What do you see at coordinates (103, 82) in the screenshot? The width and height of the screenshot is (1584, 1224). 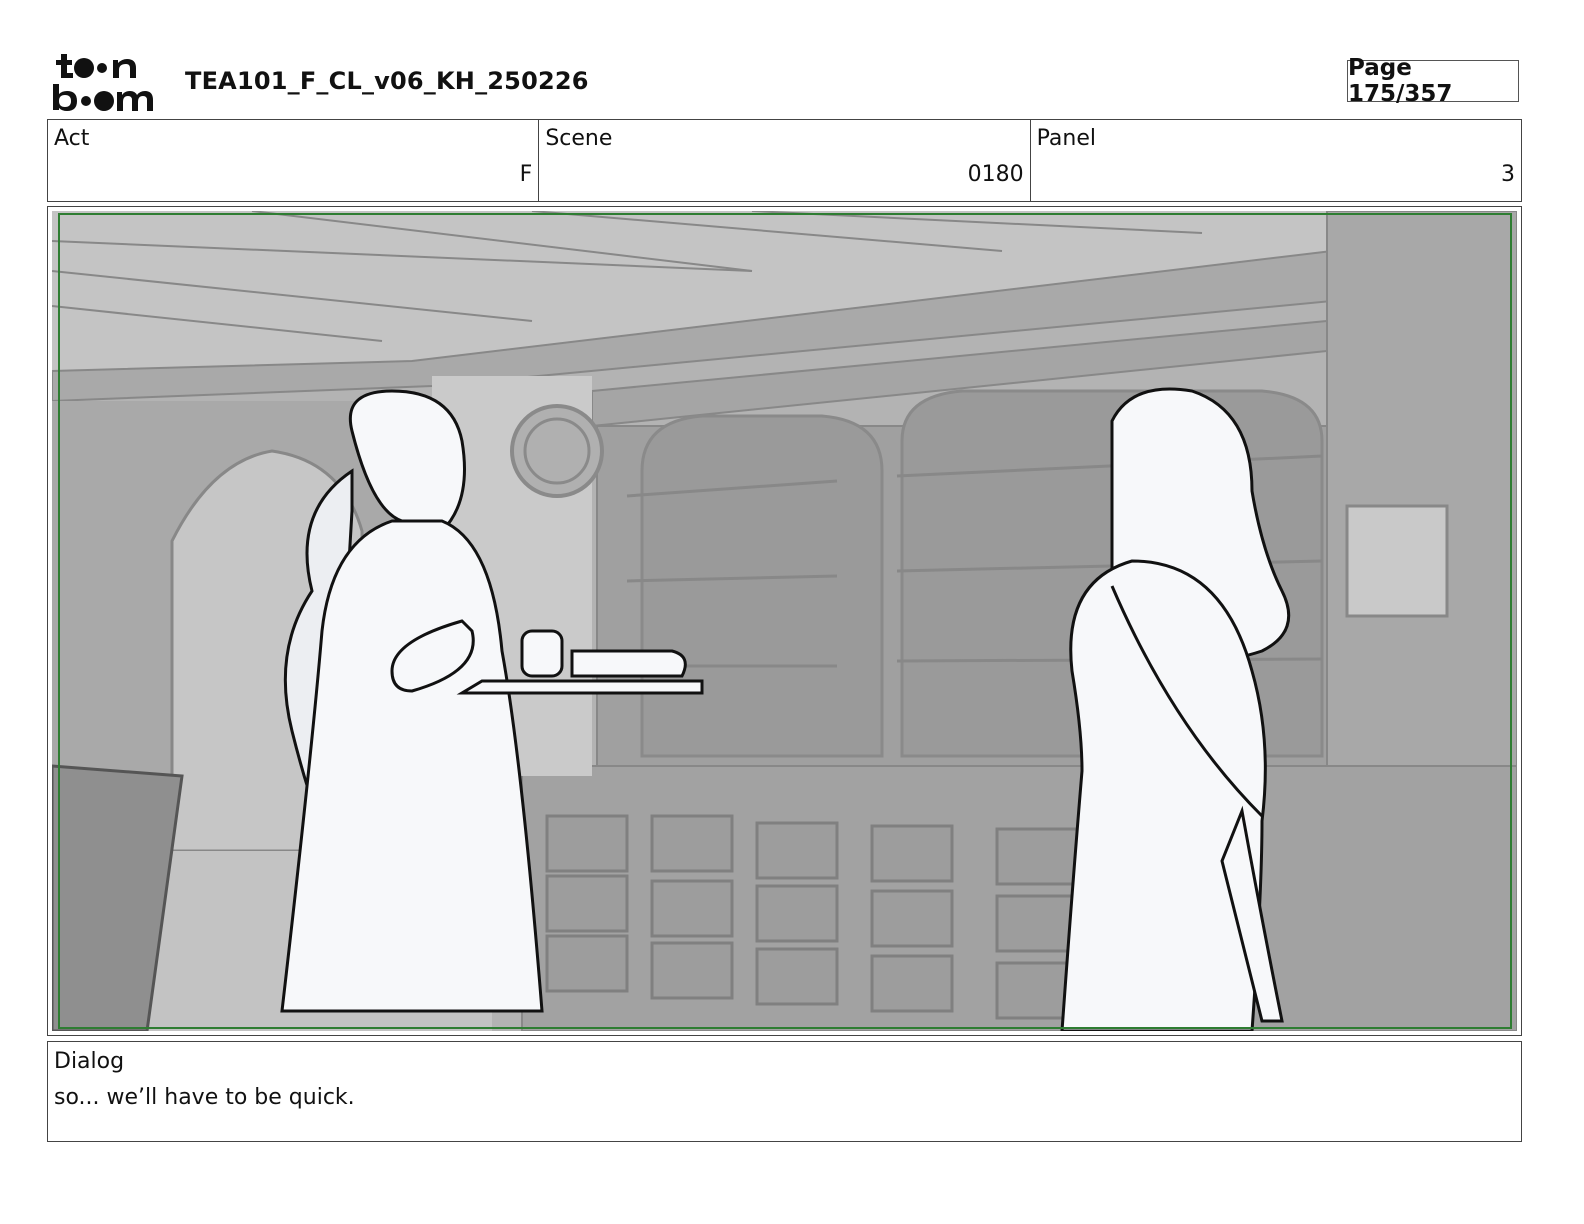 I see `toon-boom-logo` at bounding box center [103, 82].